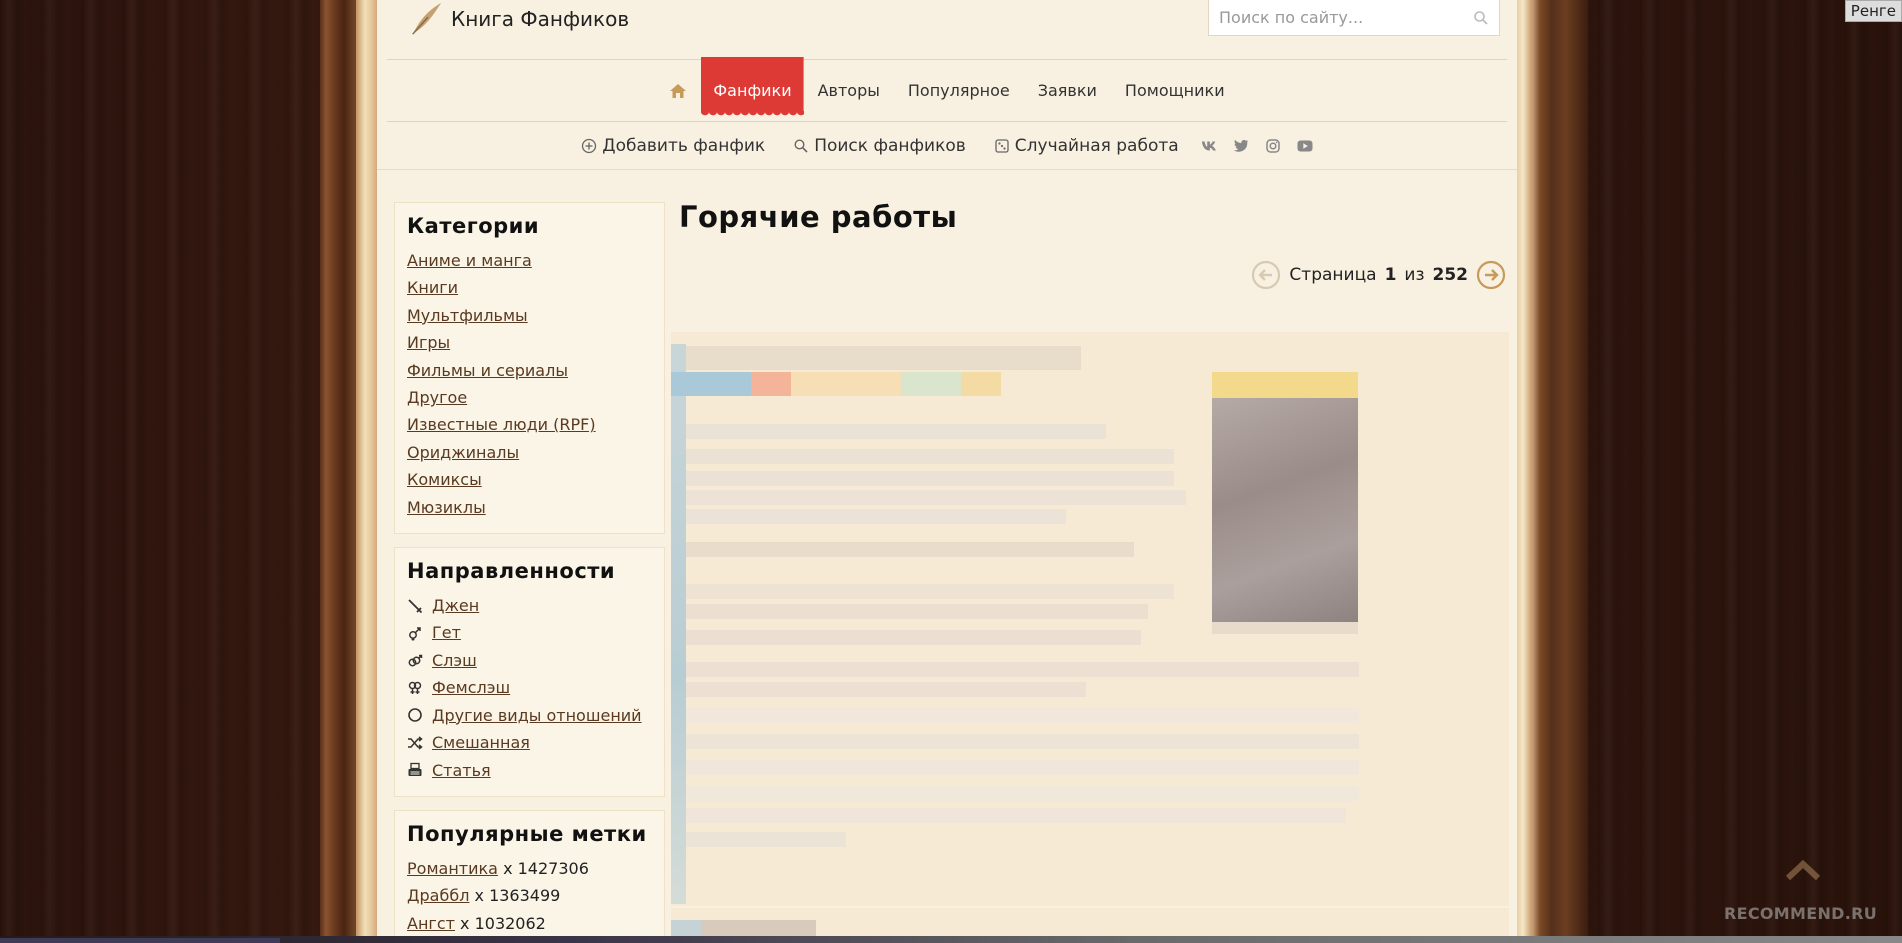 This screenshot has height=943, width=1902. What do you see at coordinates (1346, 17) in the screenshot?
I see `search-input` at bounding box center [1346, 17].